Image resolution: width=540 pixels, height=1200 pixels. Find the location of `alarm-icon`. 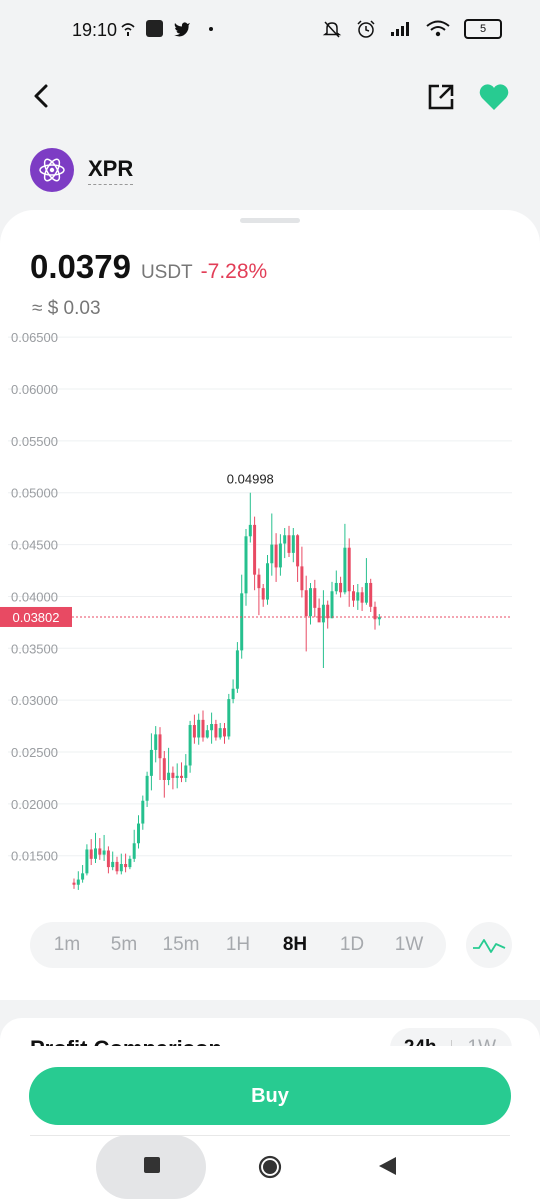

alarm-icon is located at coordinates (366, 29).